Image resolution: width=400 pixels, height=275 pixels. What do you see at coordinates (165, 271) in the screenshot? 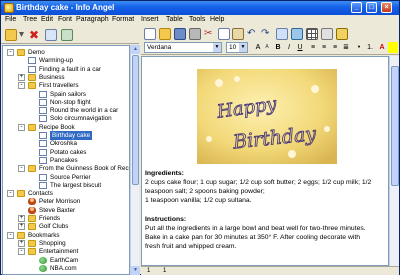
I see `status-column: 1` at bounding box center [165, 271].